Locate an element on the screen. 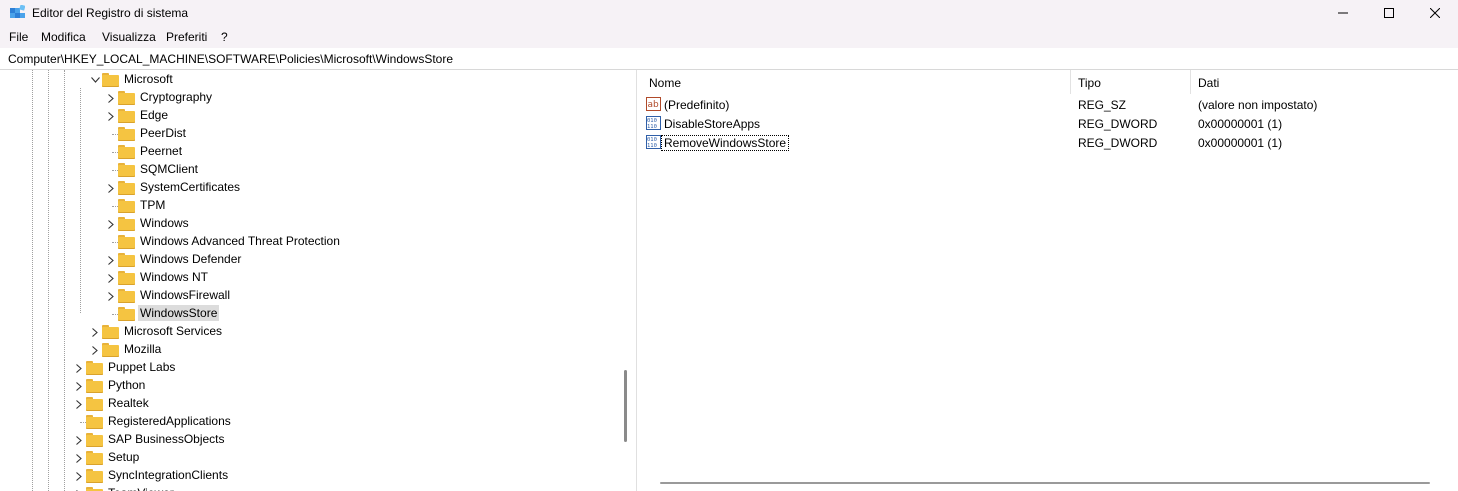 The width and height of the screenshot is (1458, 491). minimize-button is located at coordinates (1343, 13).